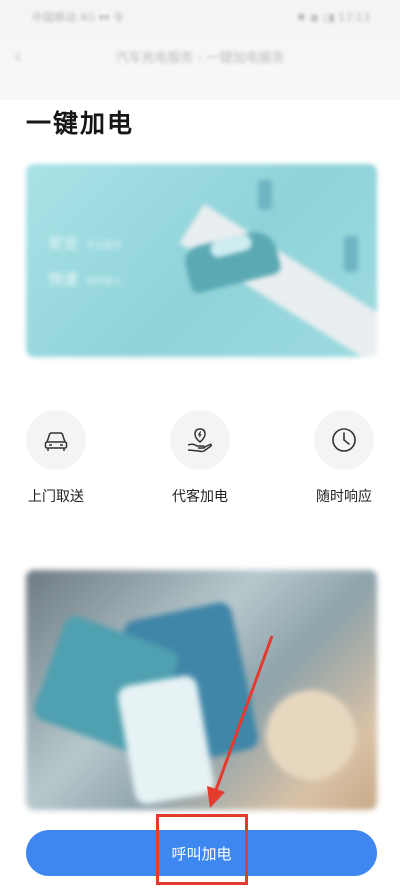 The image size is (400, 889). I want to click on annotation-arrow-icon, so click(240, 721).